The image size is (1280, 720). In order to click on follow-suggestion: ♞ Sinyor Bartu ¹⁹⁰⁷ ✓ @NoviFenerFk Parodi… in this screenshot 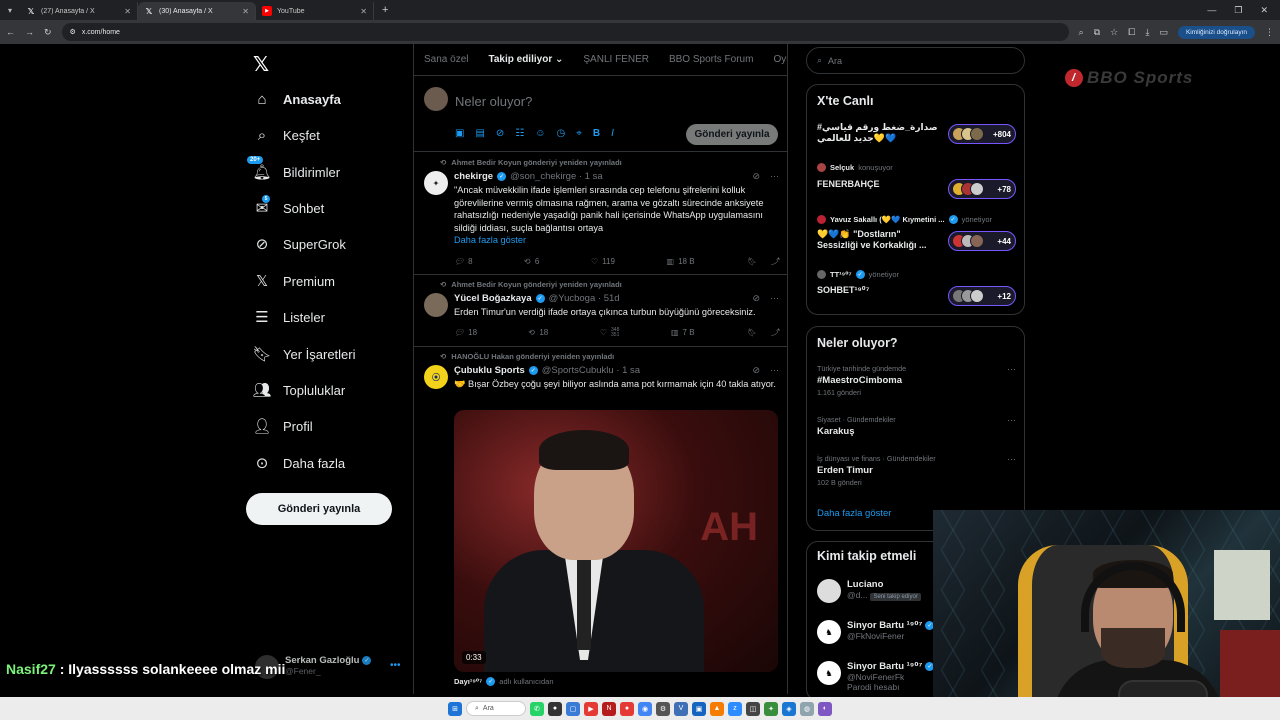, I will do `click(876, 676)`.